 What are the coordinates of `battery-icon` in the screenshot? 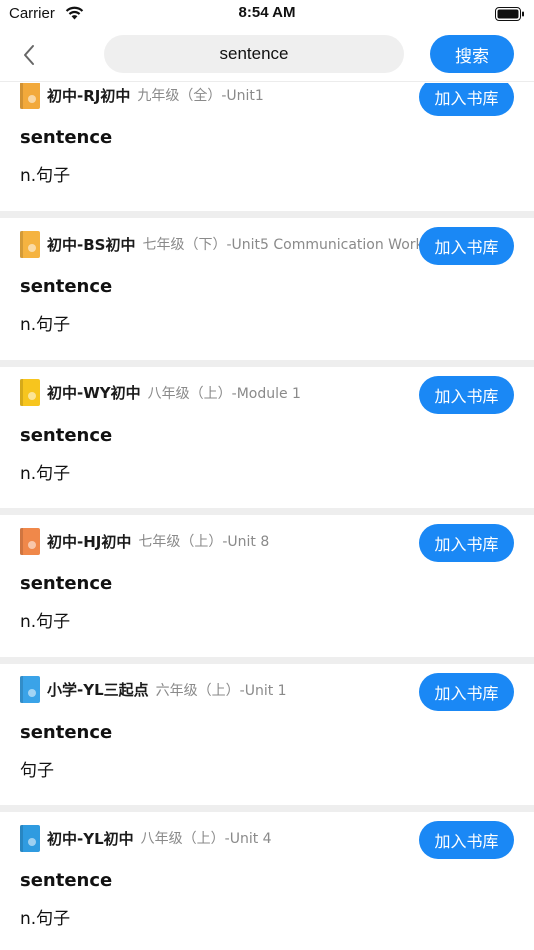 It's located at (509, 14).